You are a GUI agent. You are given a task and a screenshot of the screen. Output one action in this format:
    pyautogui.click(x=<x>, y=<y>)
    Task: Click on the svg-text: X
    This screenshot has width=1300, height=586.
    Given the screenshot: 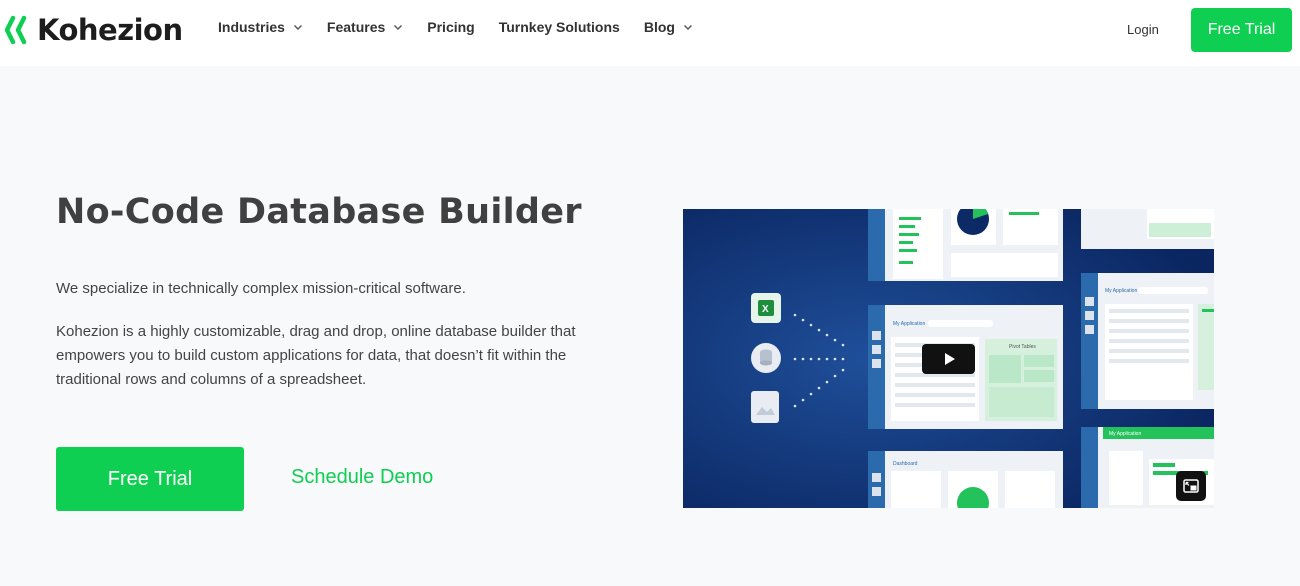 What is the action you would take?
    pyautogui.click(x=765, y=309)
    